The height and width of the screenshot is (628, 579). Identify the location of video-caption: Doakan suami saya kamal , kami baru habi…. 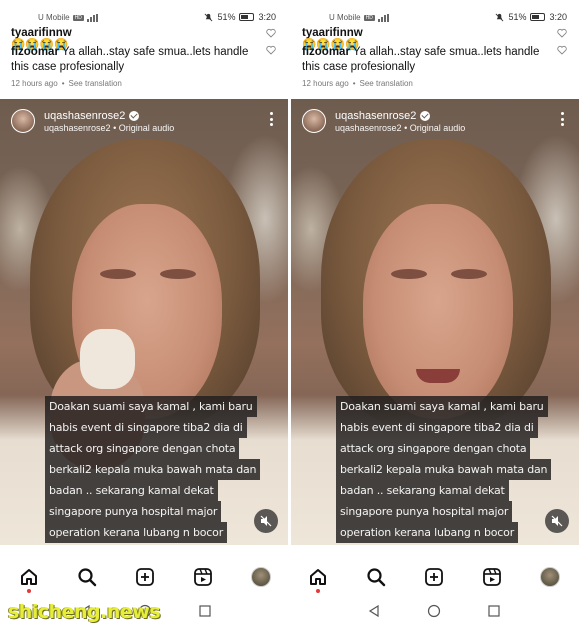
(444, 469).